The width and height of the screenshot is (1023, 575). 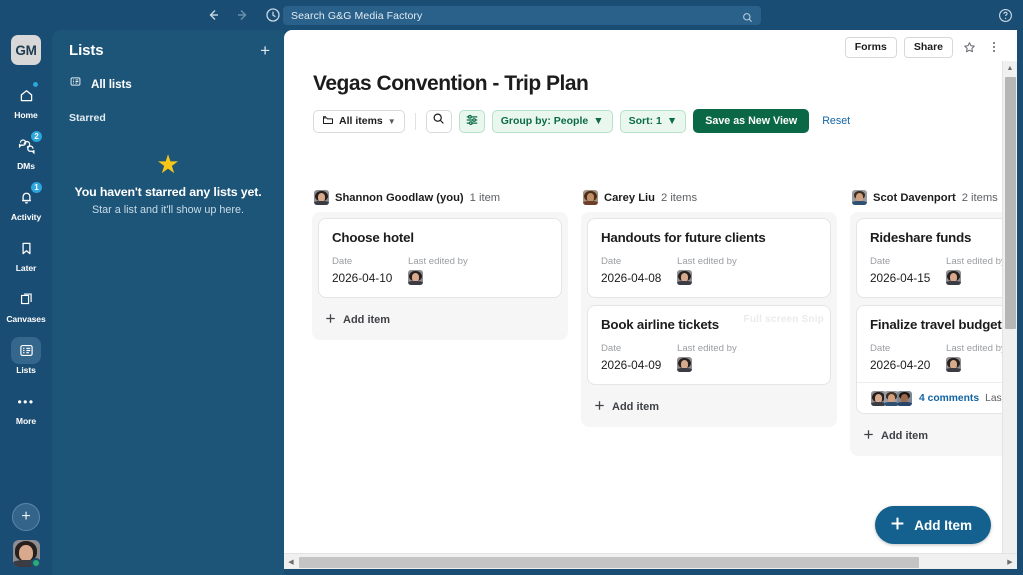 I want to click on lists-icon, so click(x=75, y=84).